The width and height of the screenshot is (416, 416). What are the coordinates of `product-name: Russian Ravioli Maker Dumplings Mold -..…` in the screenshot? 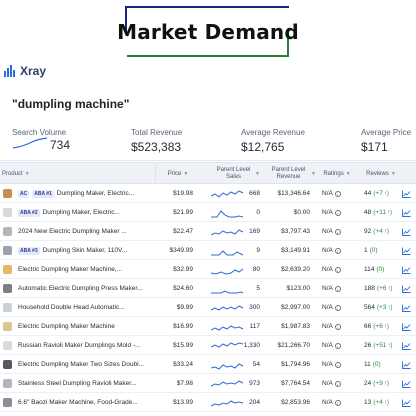 It's located at (79, 345).